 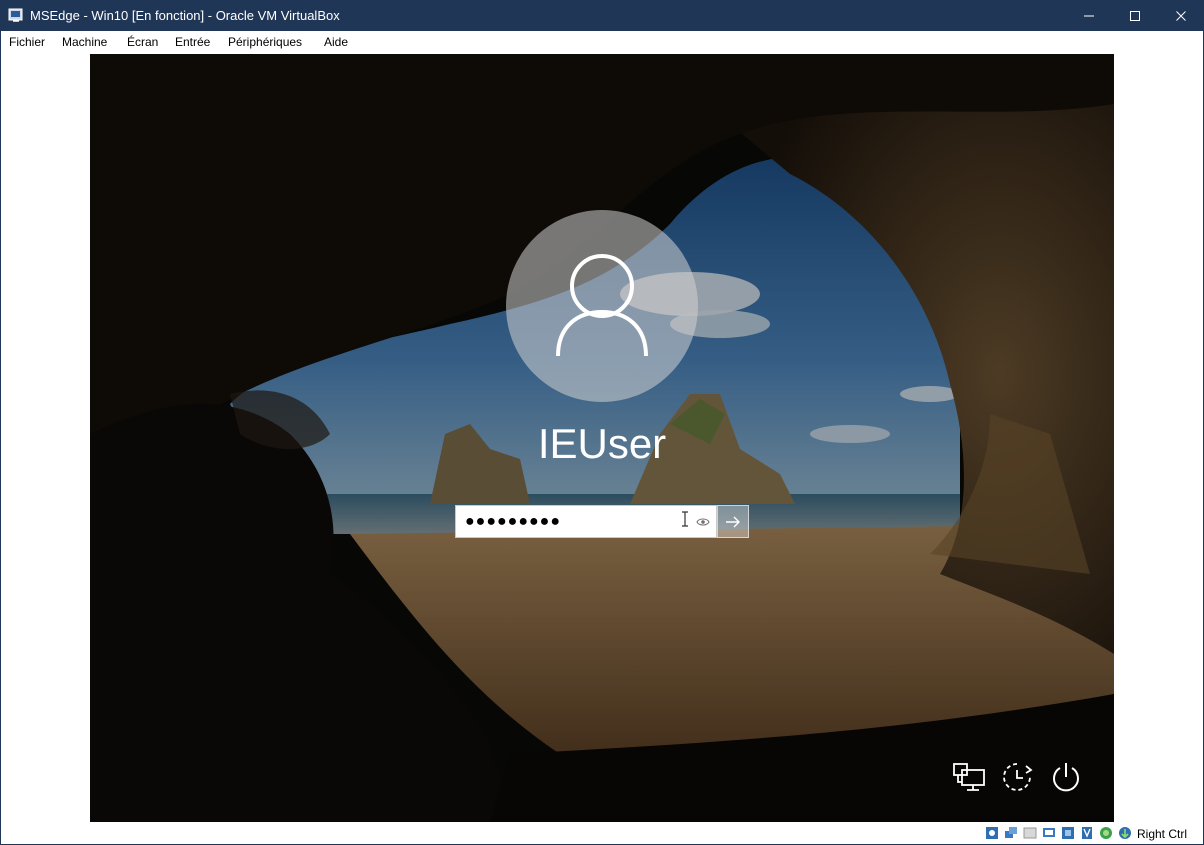 I want to click on menu-entree: Entrée, so click(x=192, y=42).